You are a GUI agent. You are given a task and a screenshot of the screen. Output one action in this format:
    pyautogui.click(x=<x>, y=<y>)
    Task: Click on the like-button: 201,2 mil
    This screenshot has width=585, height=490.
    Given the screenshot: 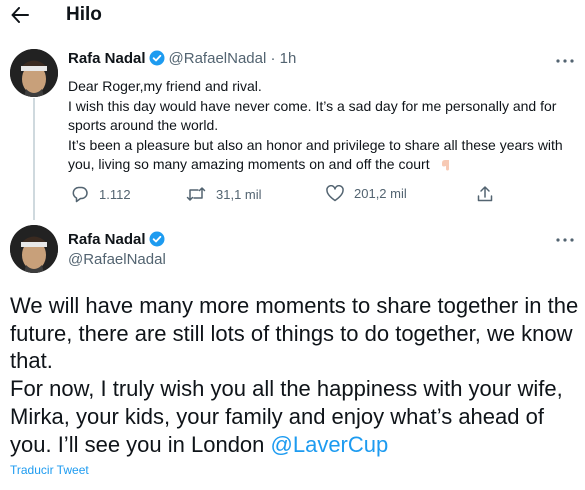 What is the action you would take?
    pyautogui.click(x=366, y=193)
    